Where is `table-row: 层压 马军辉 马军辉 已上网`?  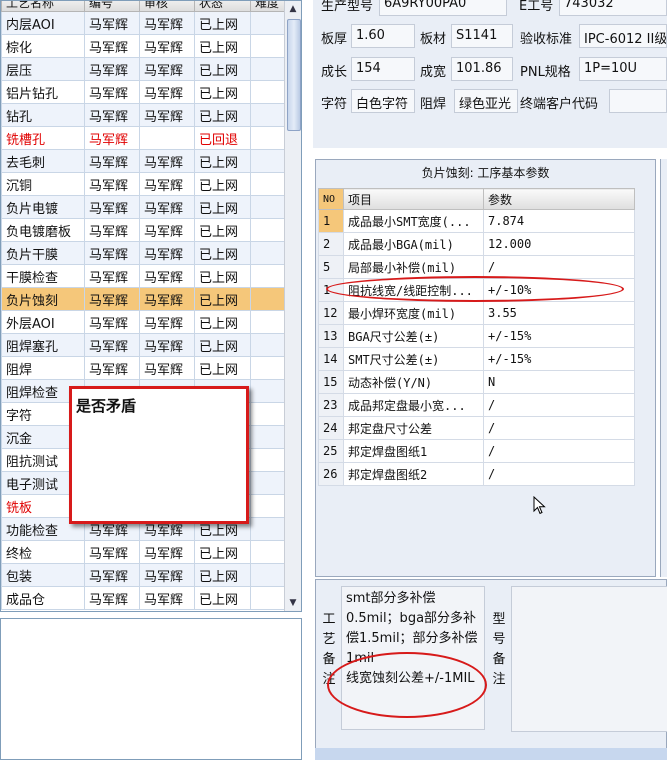
table-row: 层压 马军辉 马军辉 已上网 is located at coordinates (143, 69).